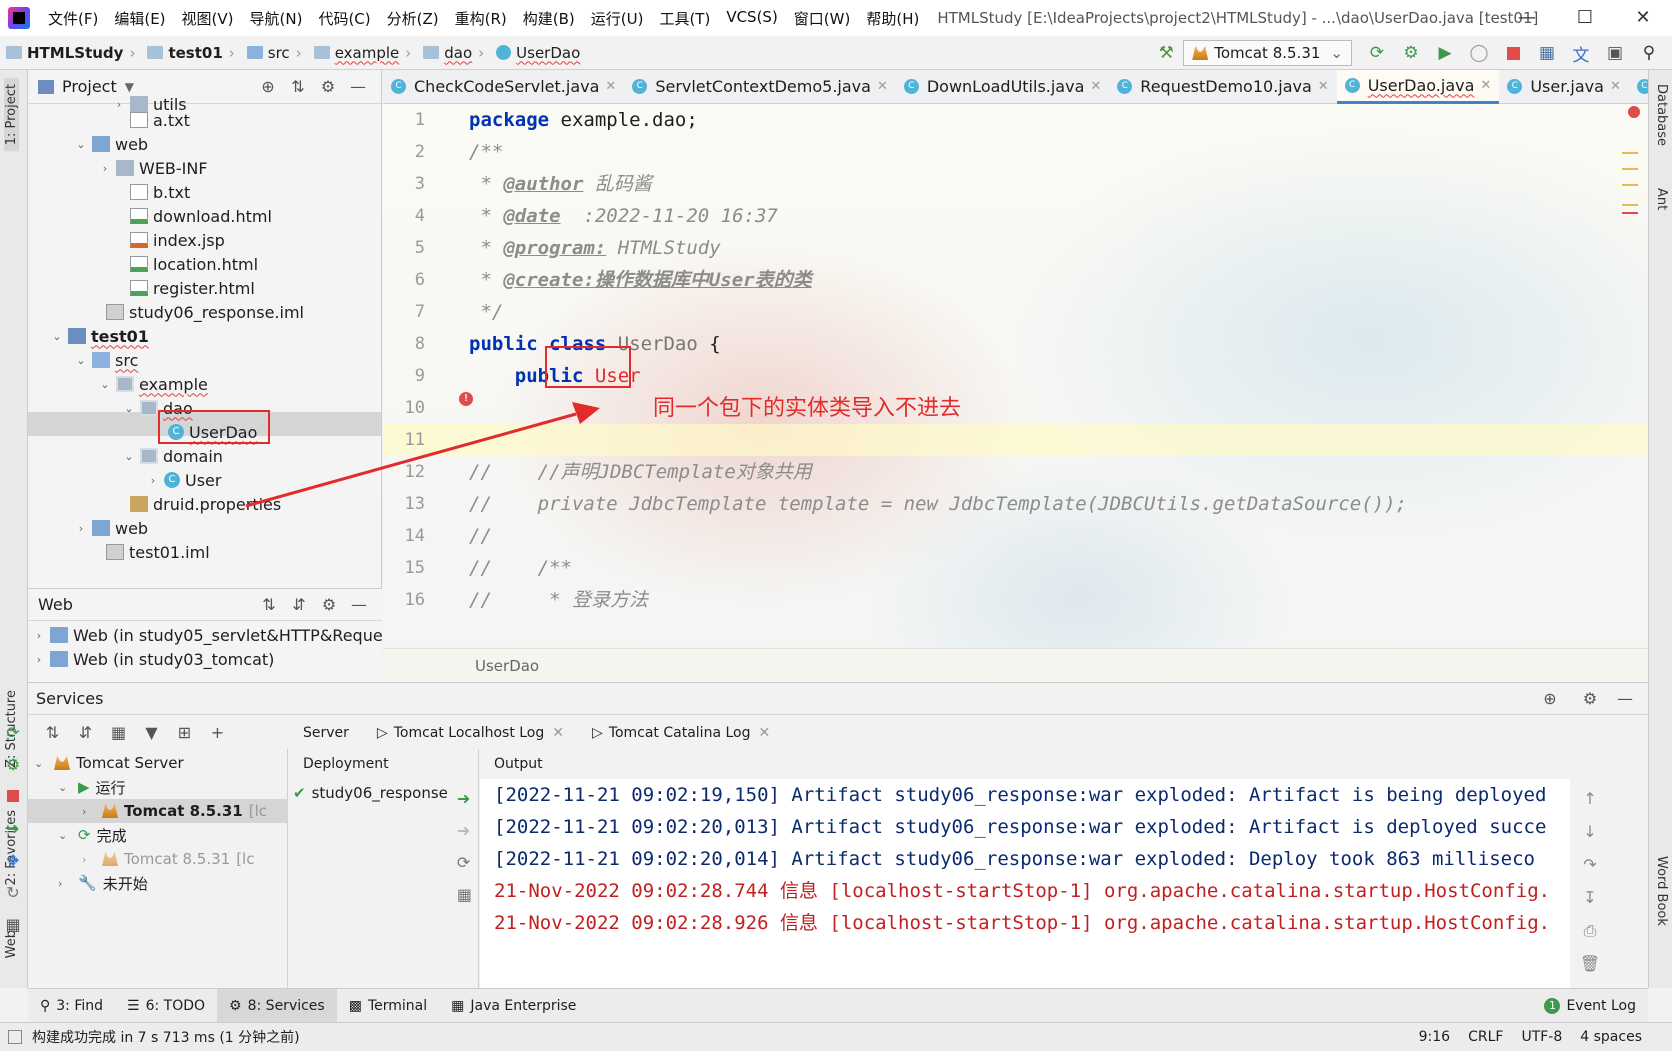  Describe the element at coordinates (1550, 698) in the screenshot. I see `locate-icon: ⊕` at that location.